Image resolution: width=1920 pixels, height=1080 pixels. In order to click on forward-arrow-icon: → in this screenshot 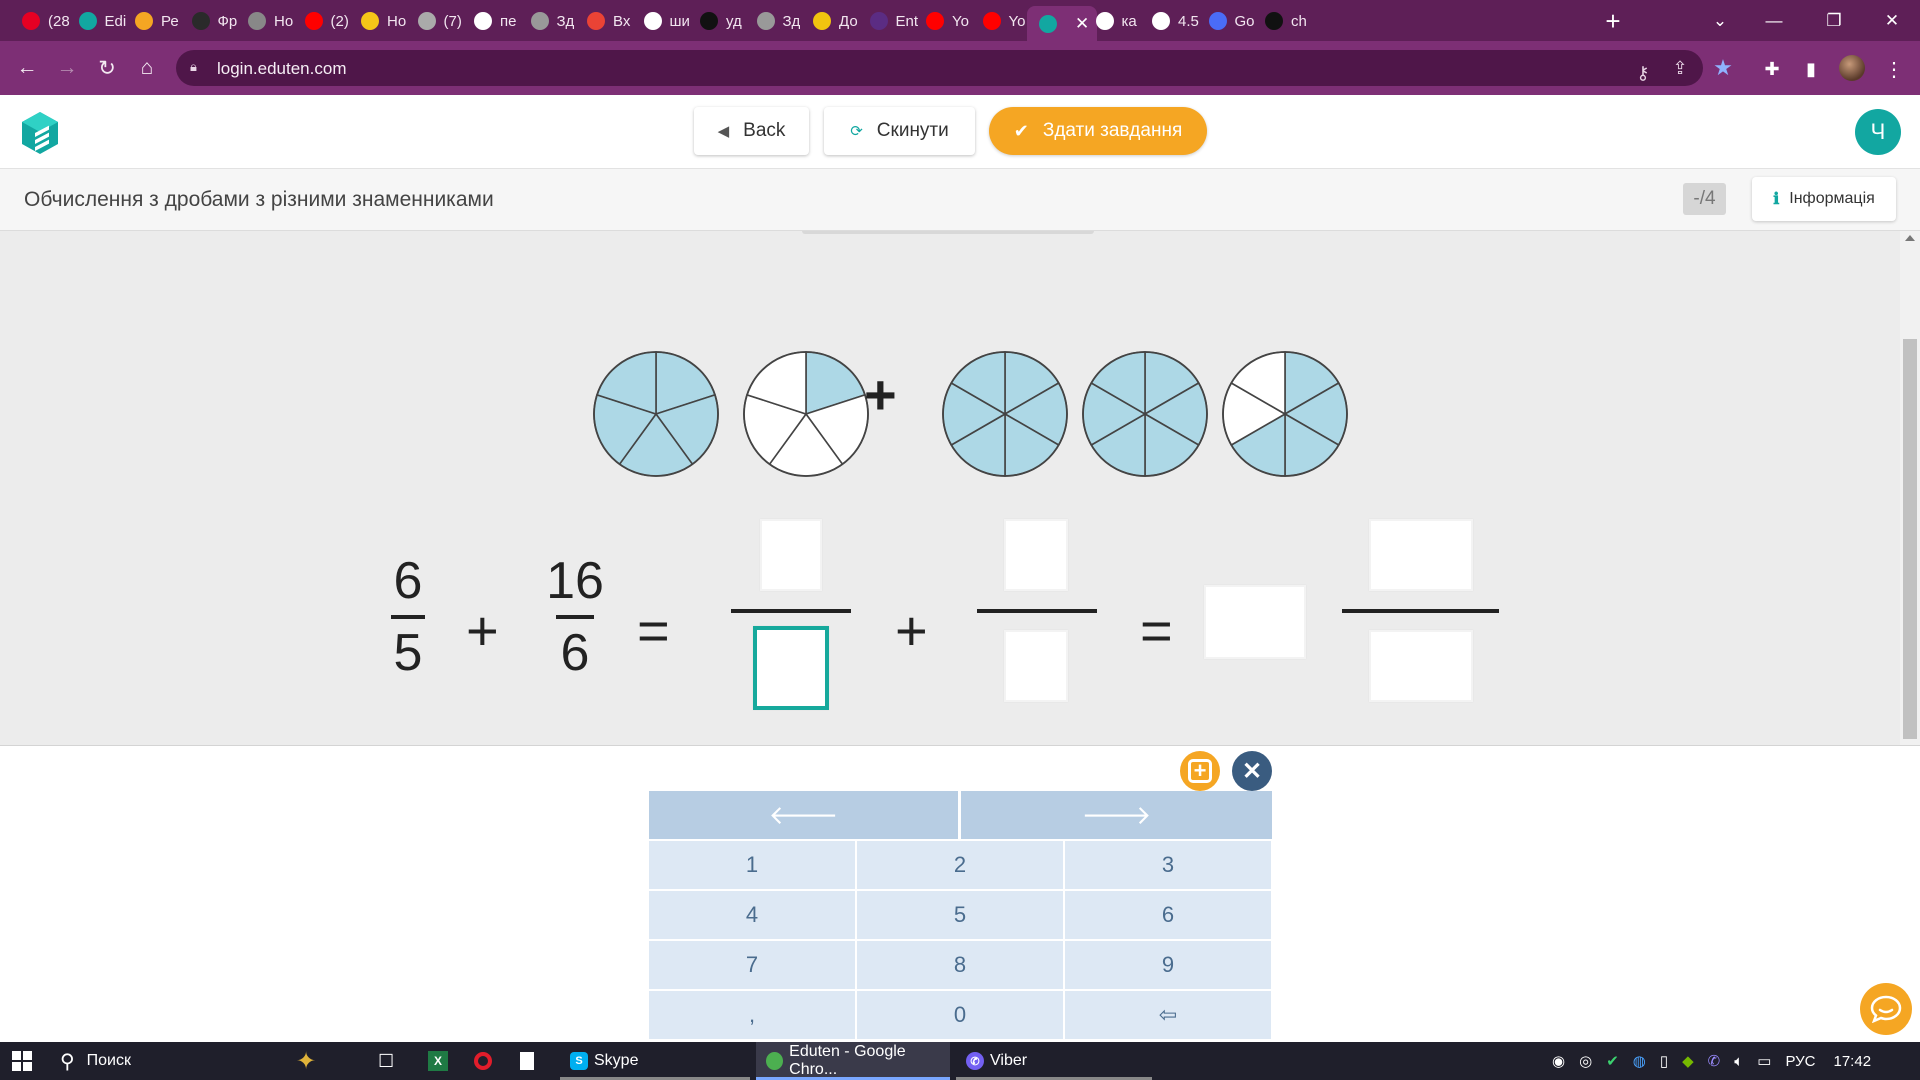, I will do `click(67, 68)`.